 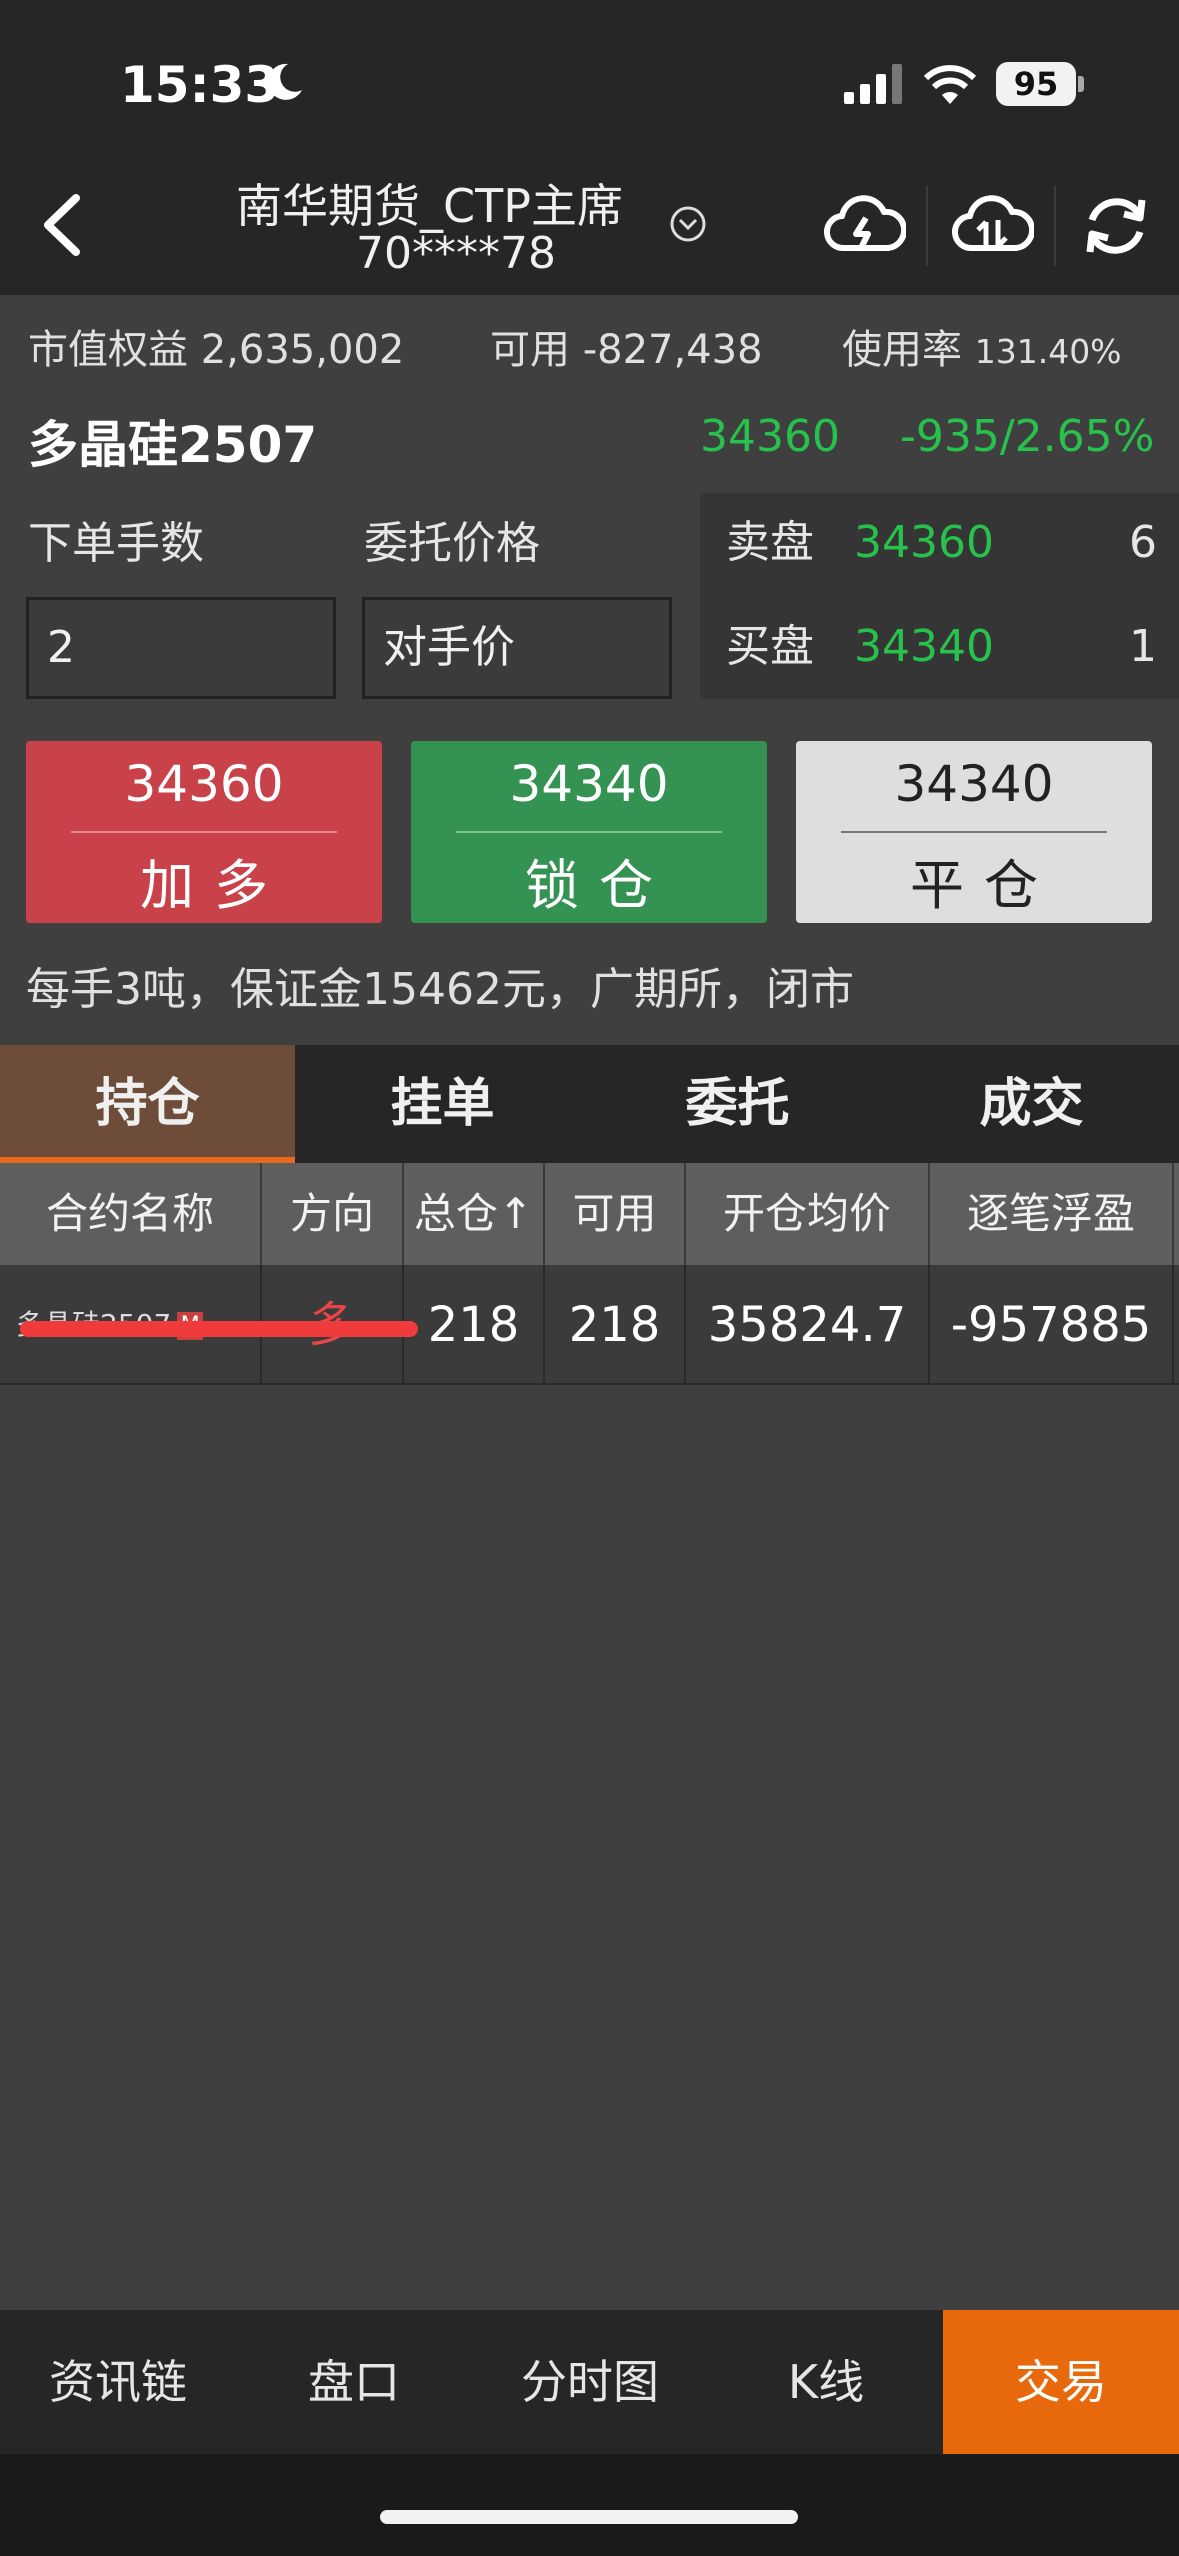 I want to click on open-long-price: 34360, so click(x=204, y=784).